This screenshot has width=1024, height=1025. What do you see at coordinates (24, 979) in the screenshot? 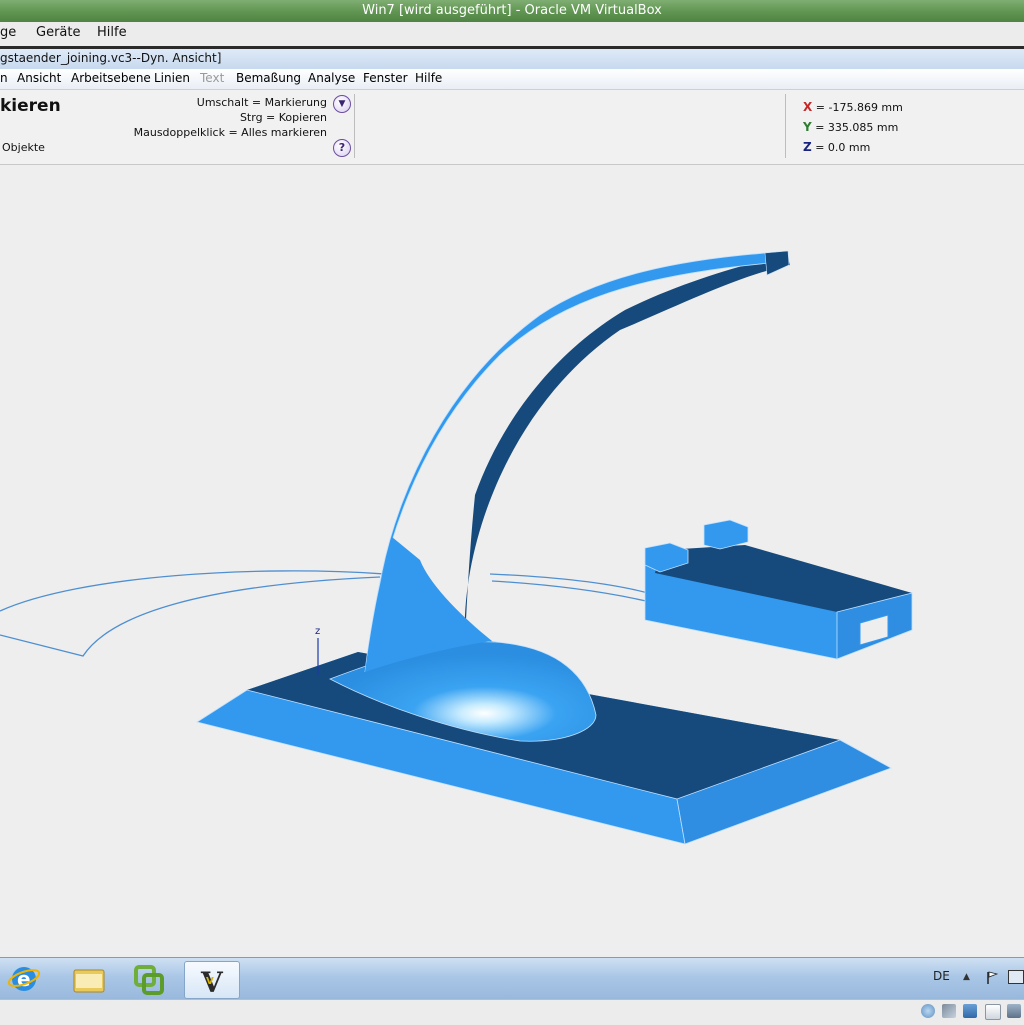
I see `internet-explorer-icon: e` at bounding box center [24, 979].